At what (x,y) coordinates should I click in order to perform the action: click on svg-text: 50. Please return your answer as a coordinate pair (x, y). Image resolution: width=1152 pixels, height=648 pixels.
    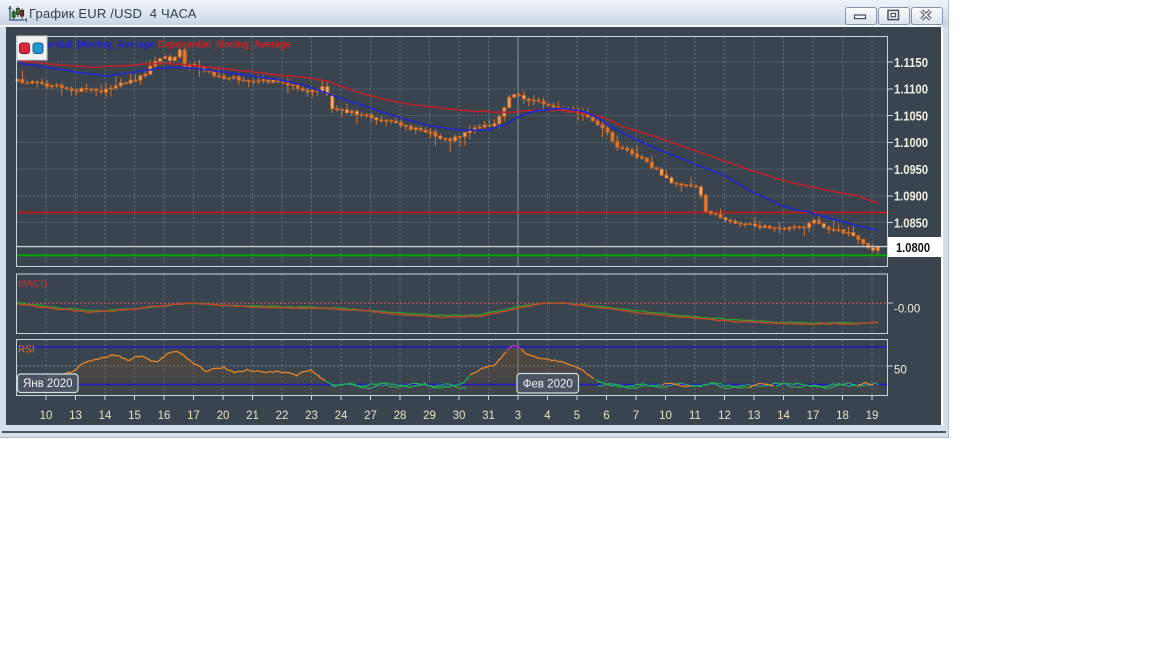
    Looking at the image, I should click on (900, 371).